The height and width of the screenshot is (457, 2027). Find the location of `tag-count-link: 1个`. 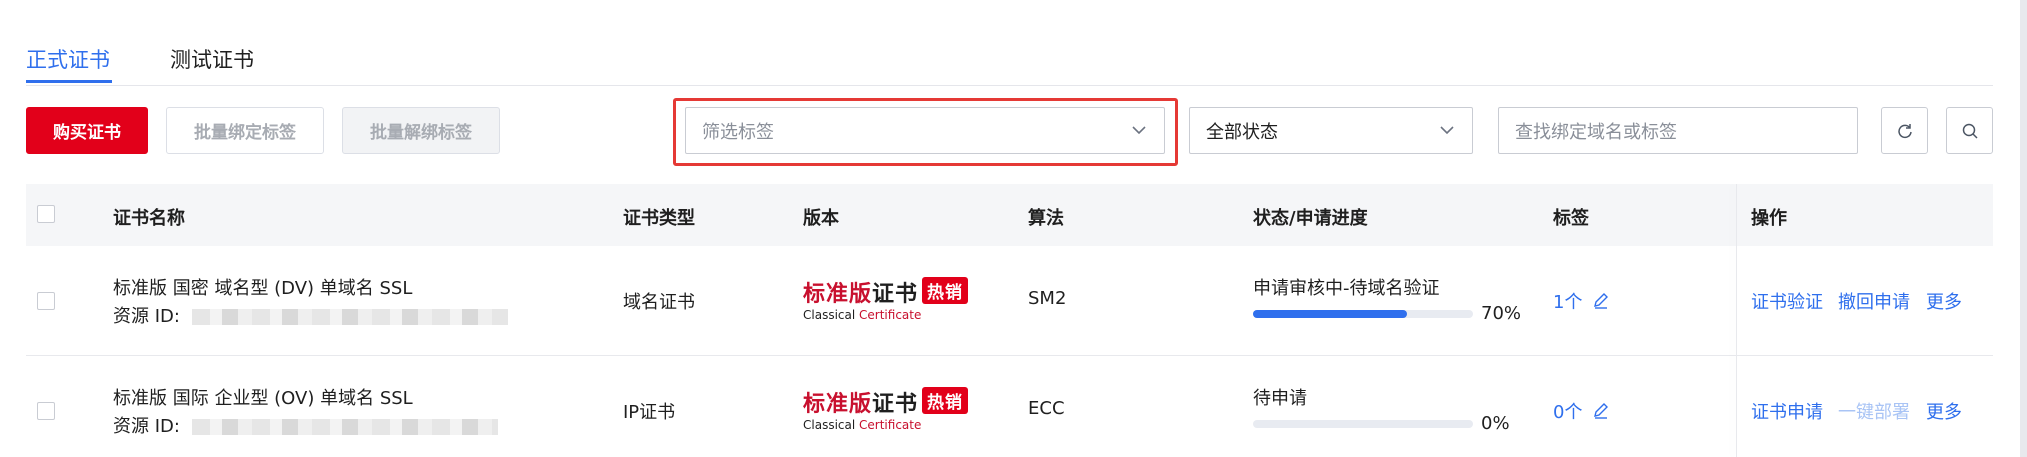

tag-count-link: 1个 is located at coordinates (1581, 301).